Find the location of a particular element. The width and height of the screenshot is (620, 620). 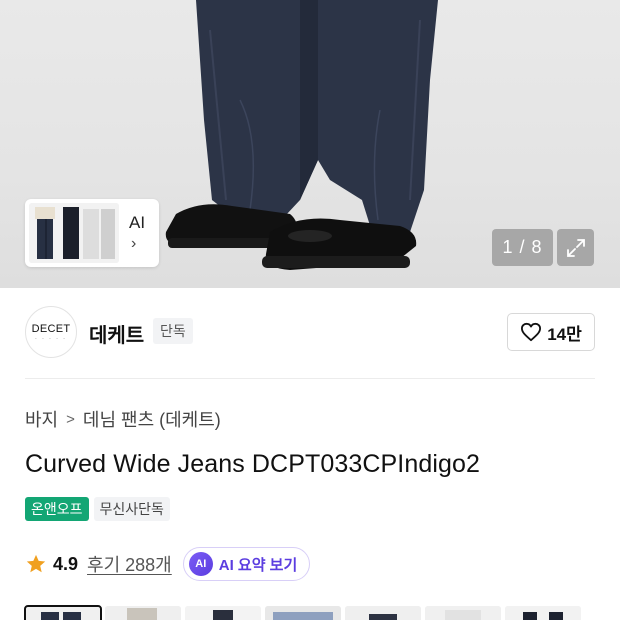

ai-label: AI is located at coordinates (137, 222).